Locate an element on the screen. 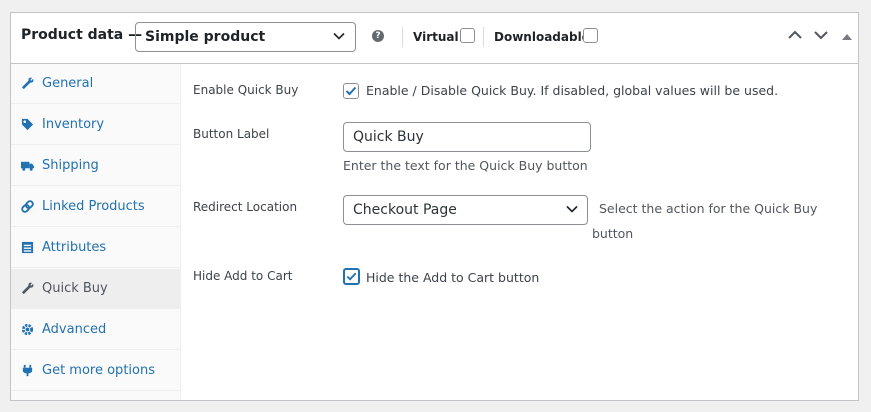 Image resolution: width=871 pixels, height=412 pixels. collapse-toggle-icon is located at coordinates (847, 36).